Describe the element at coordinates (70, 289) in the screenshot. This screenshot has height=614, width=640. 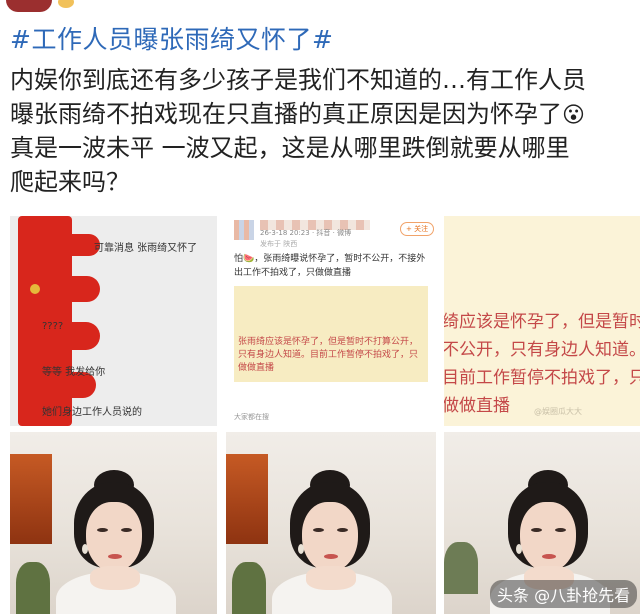
I see `redaction-mark` at that location.